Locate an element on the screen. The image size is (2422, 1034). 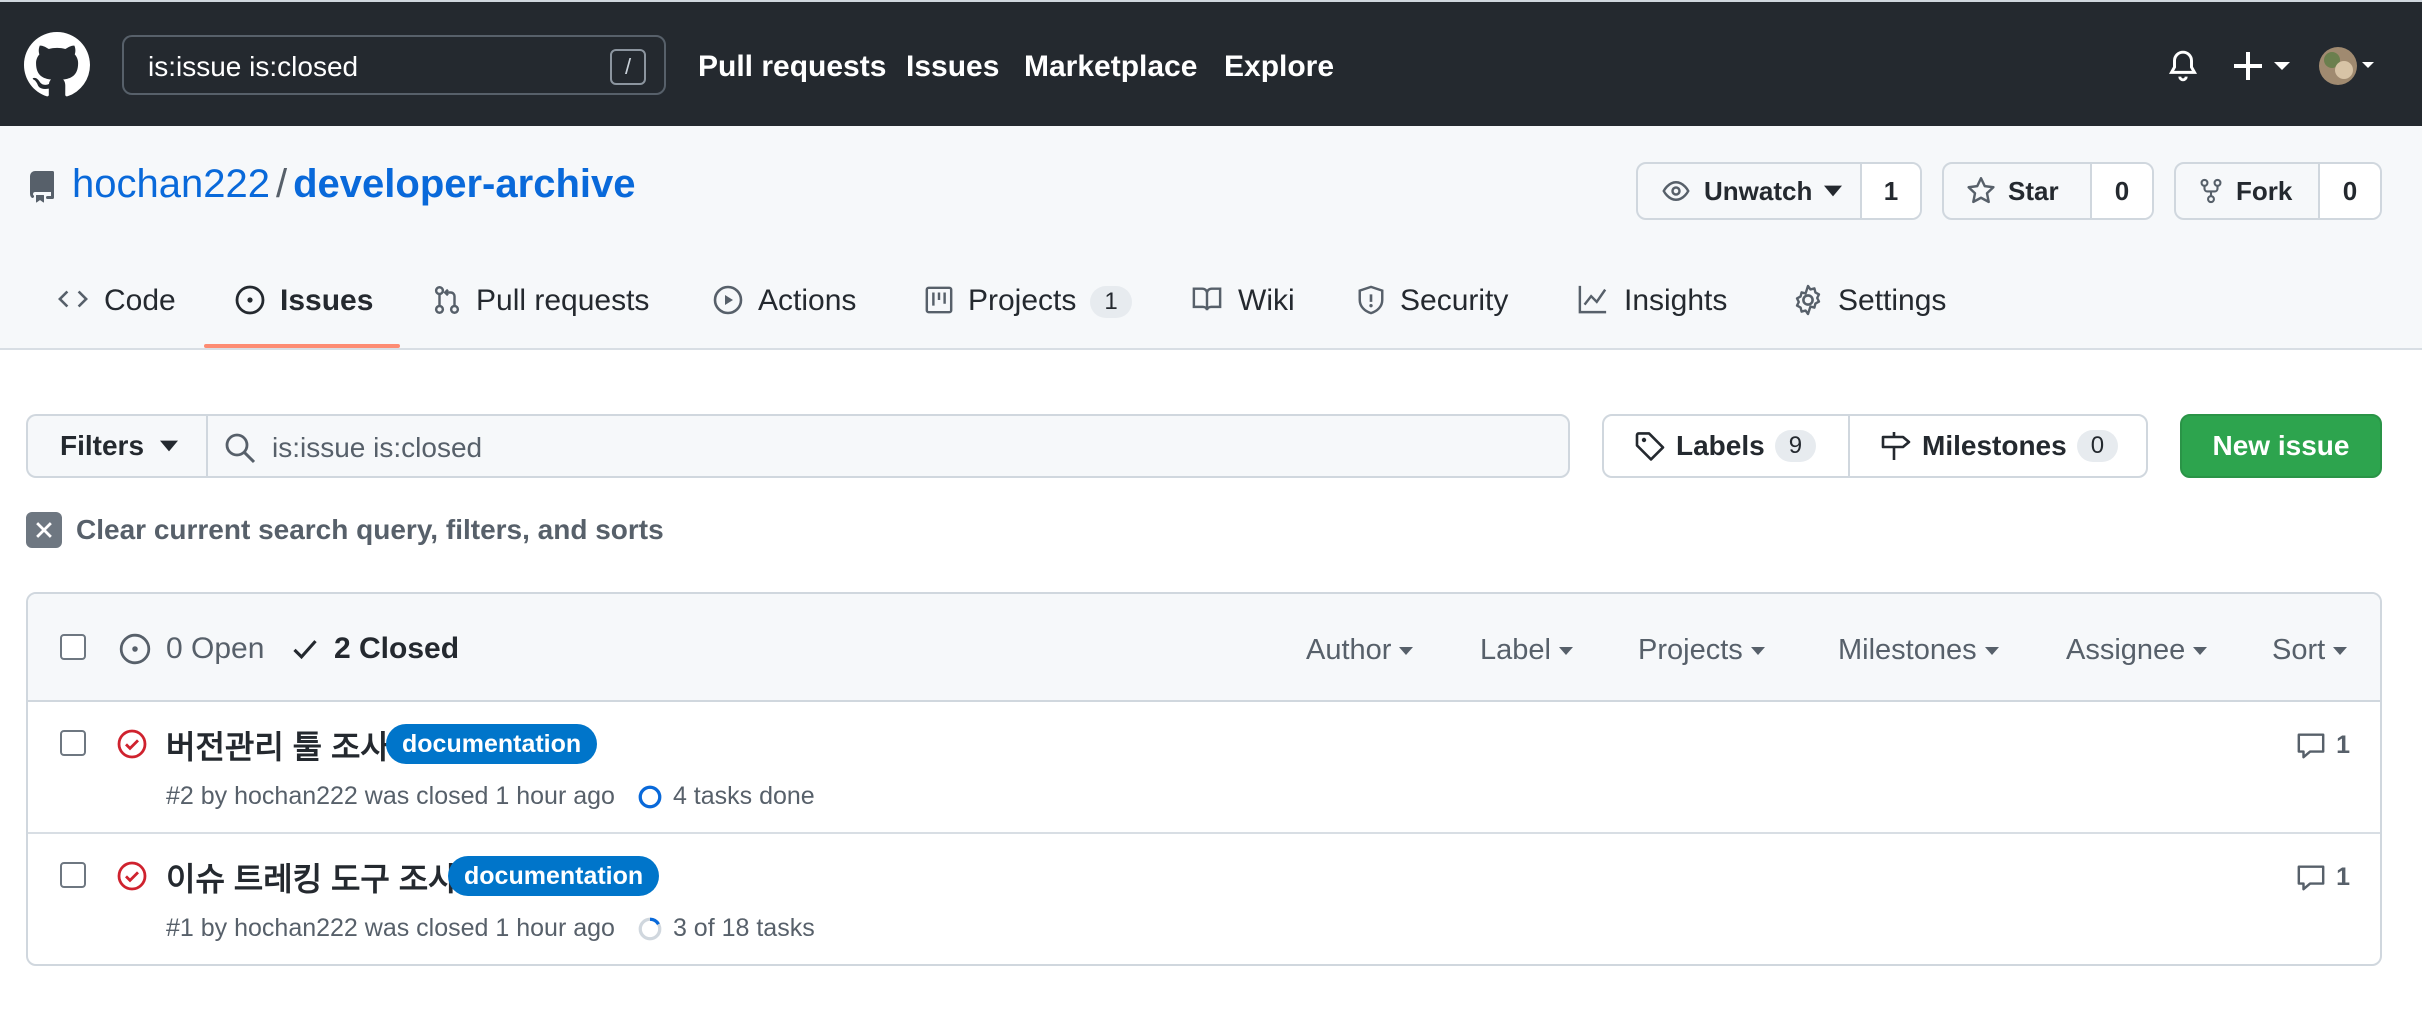
milestones-filter: Milestones is located at coordinates (1918, 650).